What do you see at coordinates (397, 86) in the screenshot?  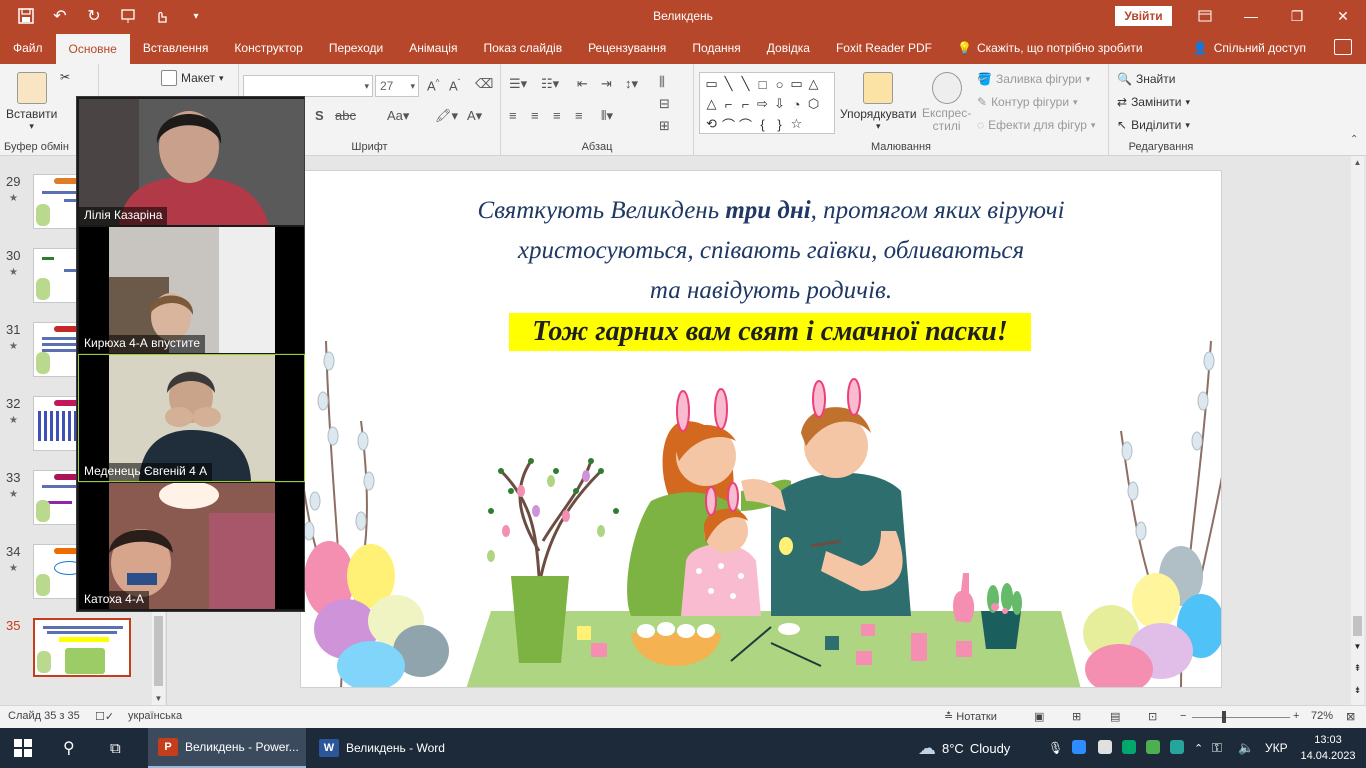 I see `font-size-select: 27` at bounding box center [397, 86].